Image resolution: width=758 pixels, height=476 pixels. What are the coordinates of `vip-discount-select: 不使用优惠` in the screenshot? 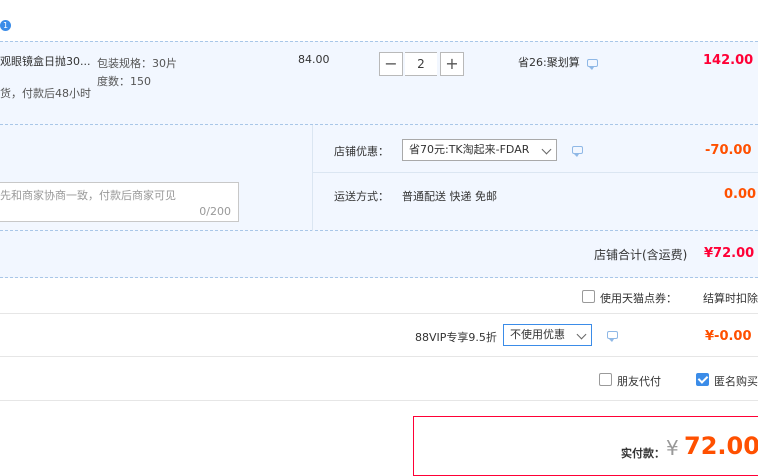 It's located at (547, 335).